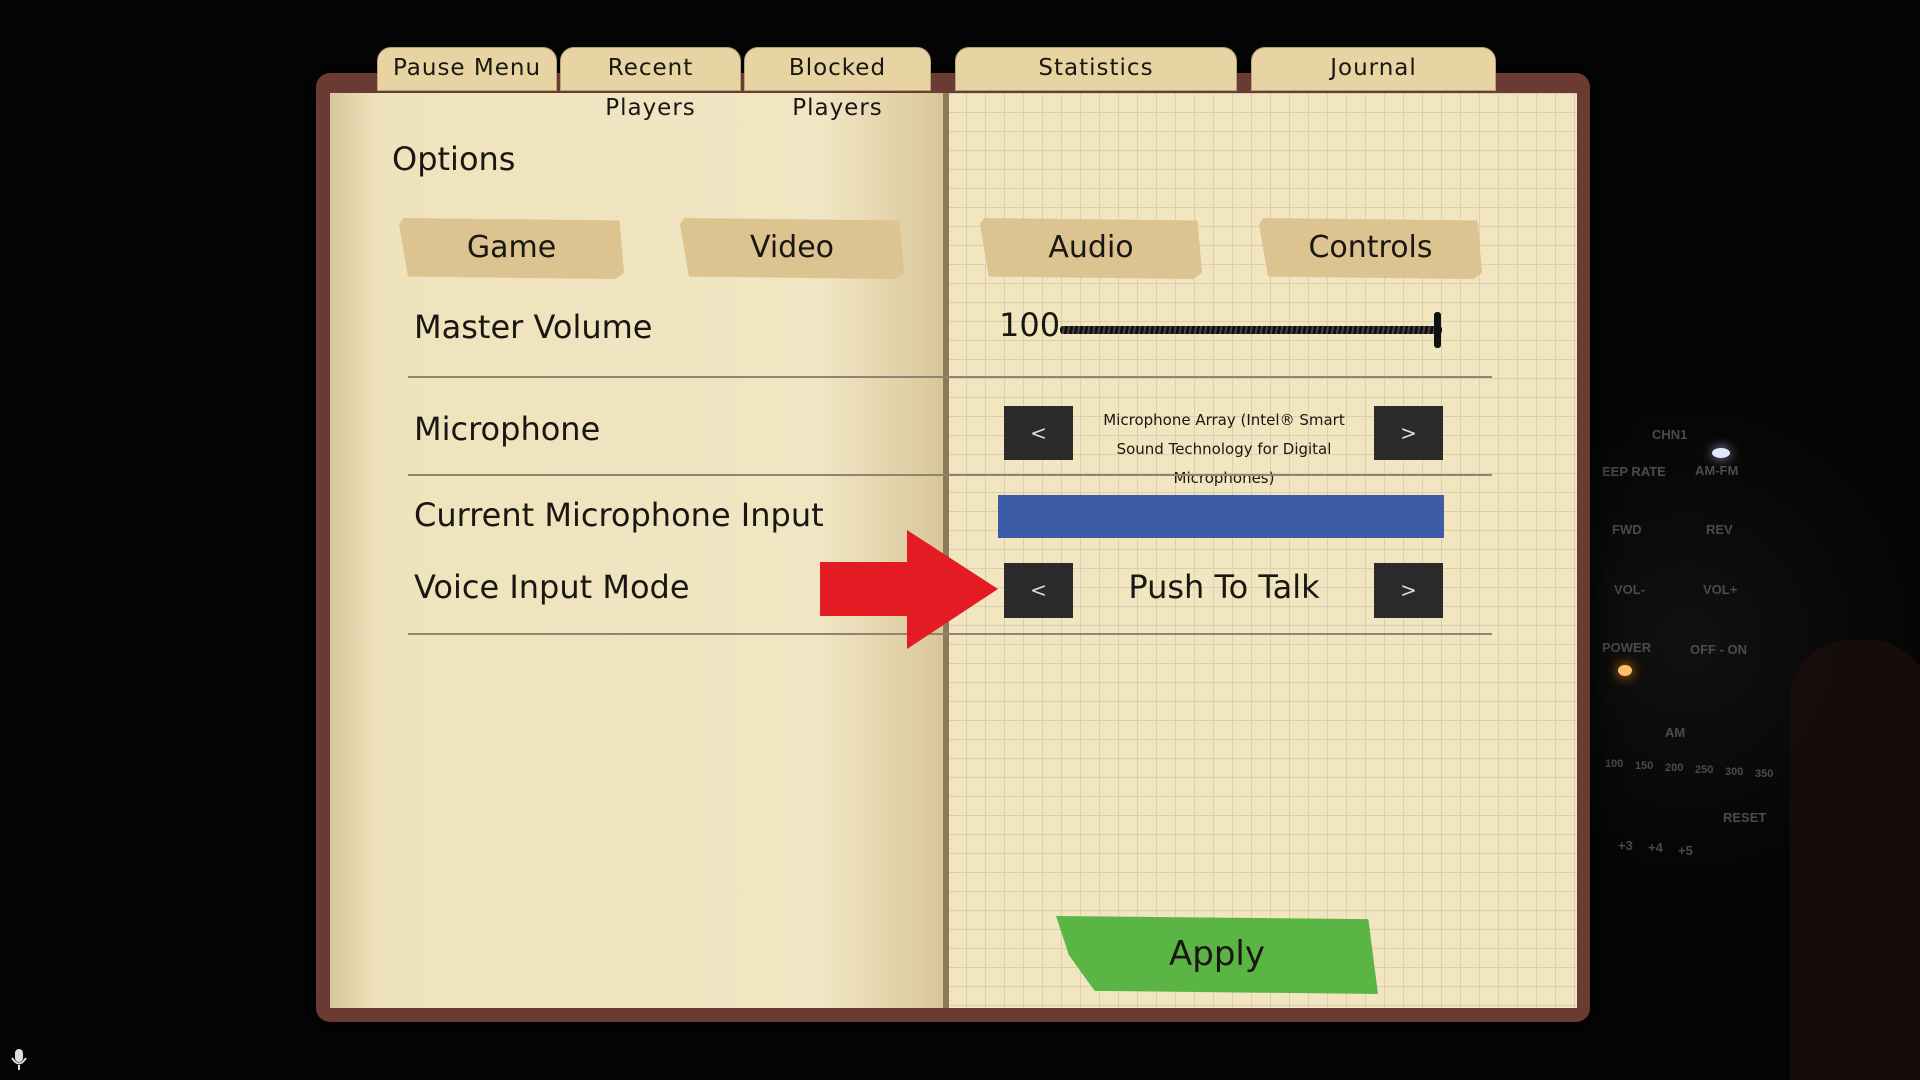 Image resolution: width=1920 pixels, height=1080 pixels. Describe the element at coordinates (837, 84) in the screenshot. I see `tab-blocked-players: Blocked Players` at that location.